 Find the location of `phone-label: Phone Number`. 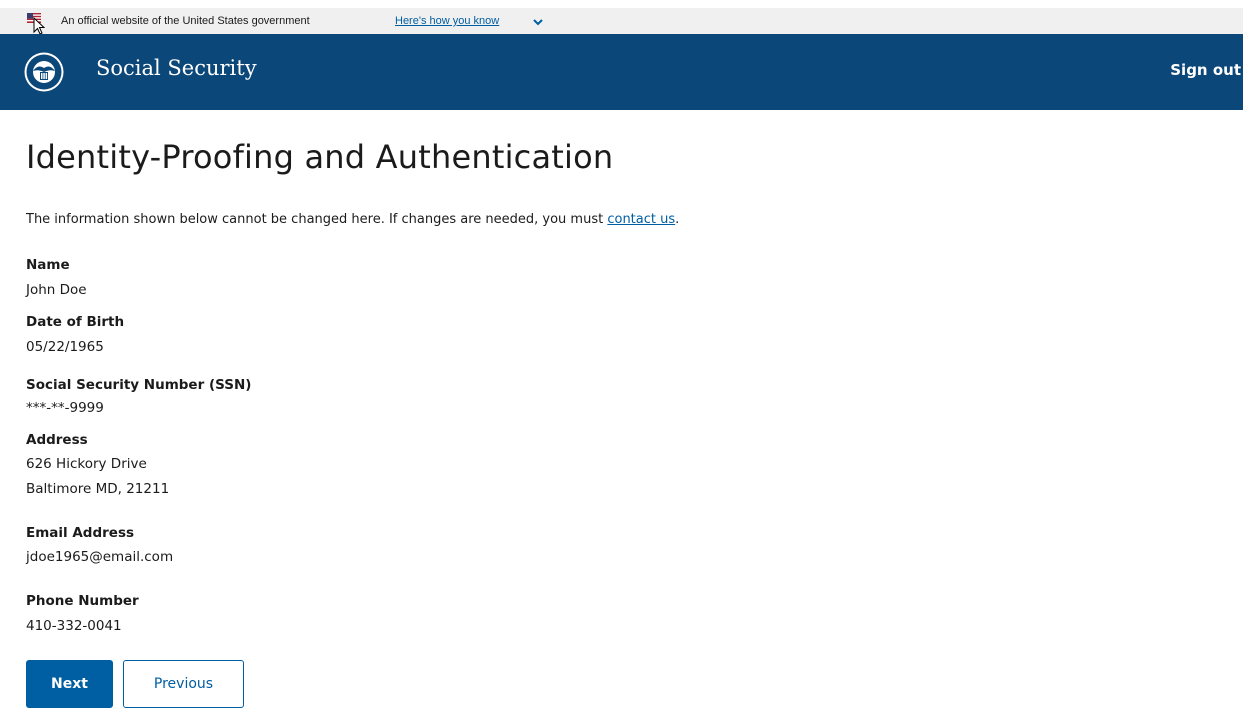

phone-label: Phone Number is located at coordinates (82, 601).